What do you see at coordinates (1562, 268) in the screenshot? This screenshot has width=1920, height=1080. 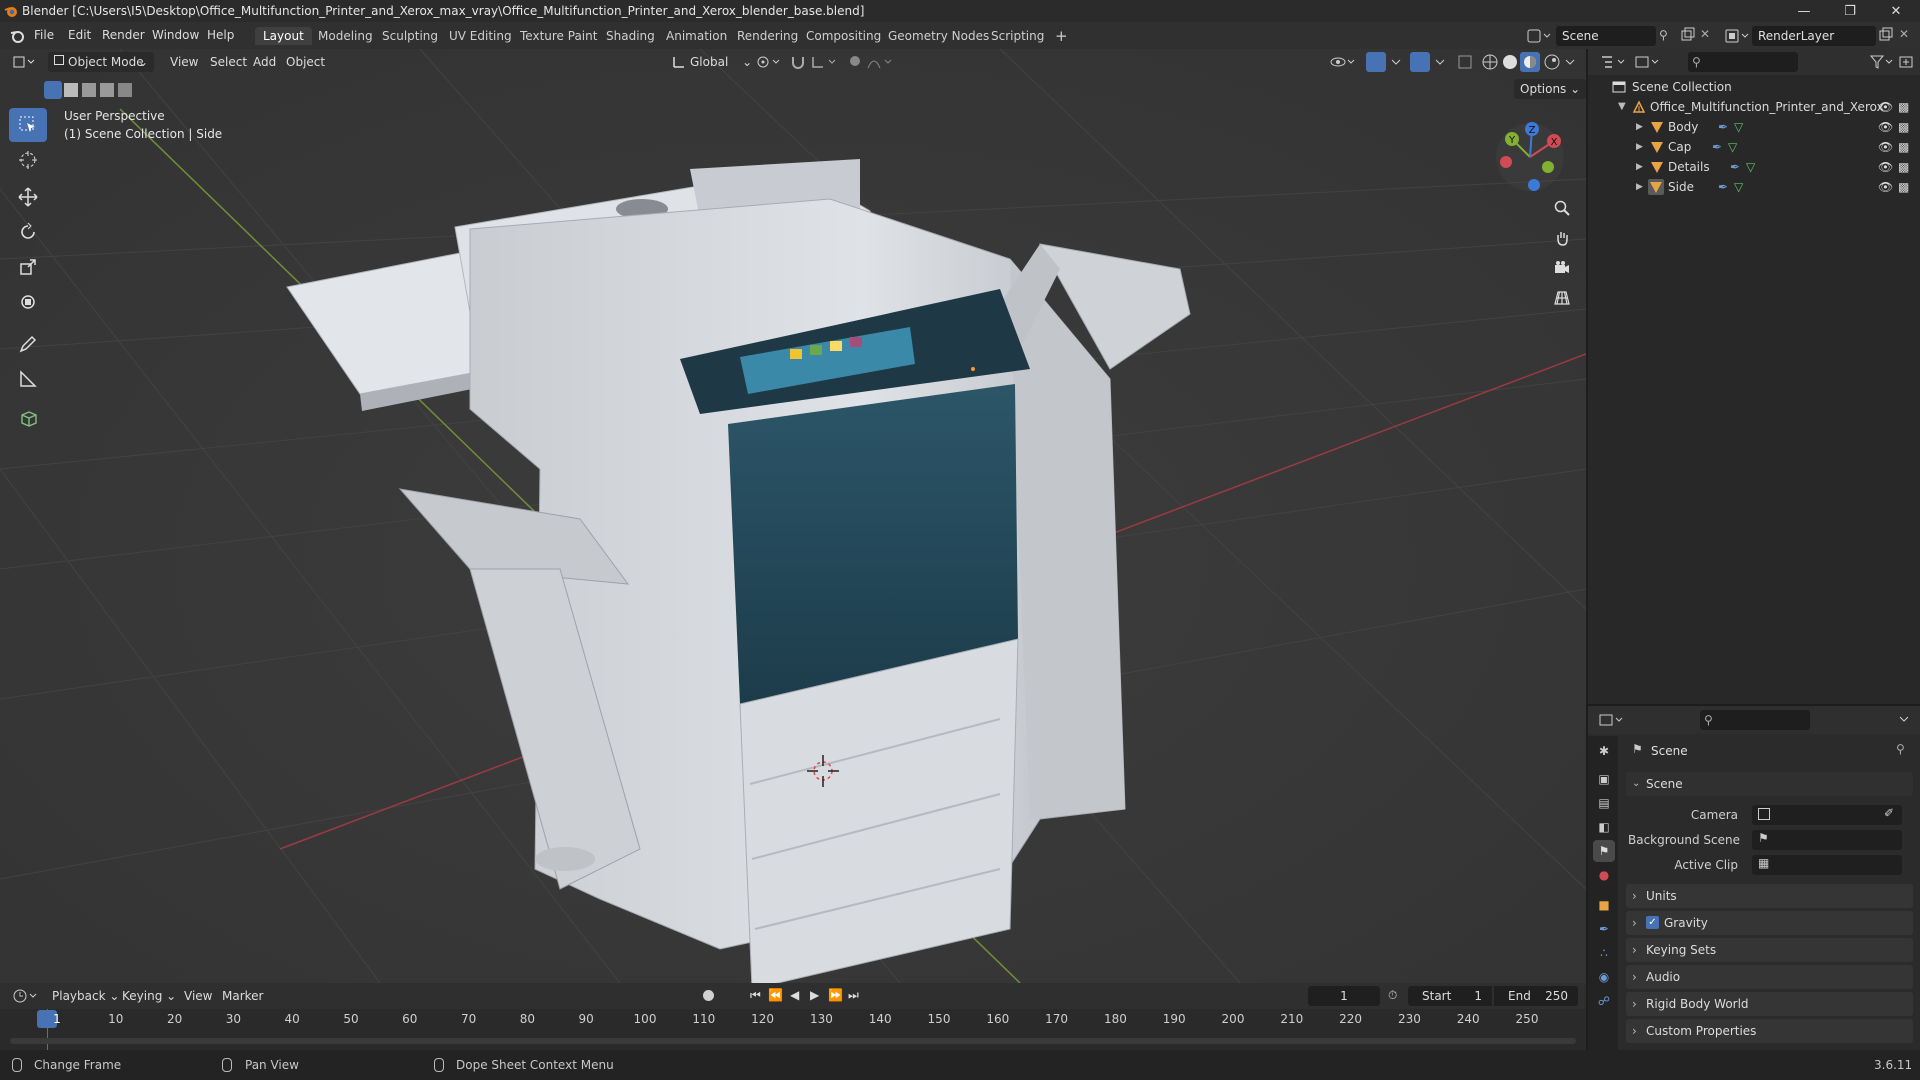 I see `camera-view-button` at bounding box center [1562, 268].